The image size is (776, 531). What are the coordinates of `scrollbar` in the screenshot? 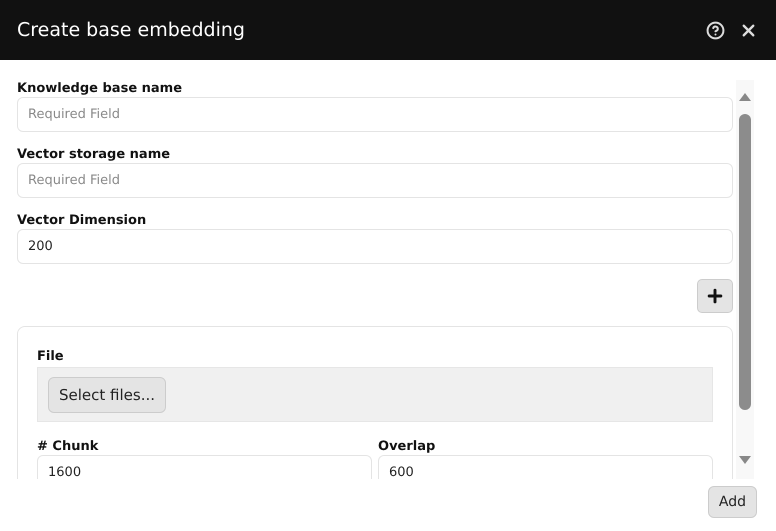 It's located at (745, 279).